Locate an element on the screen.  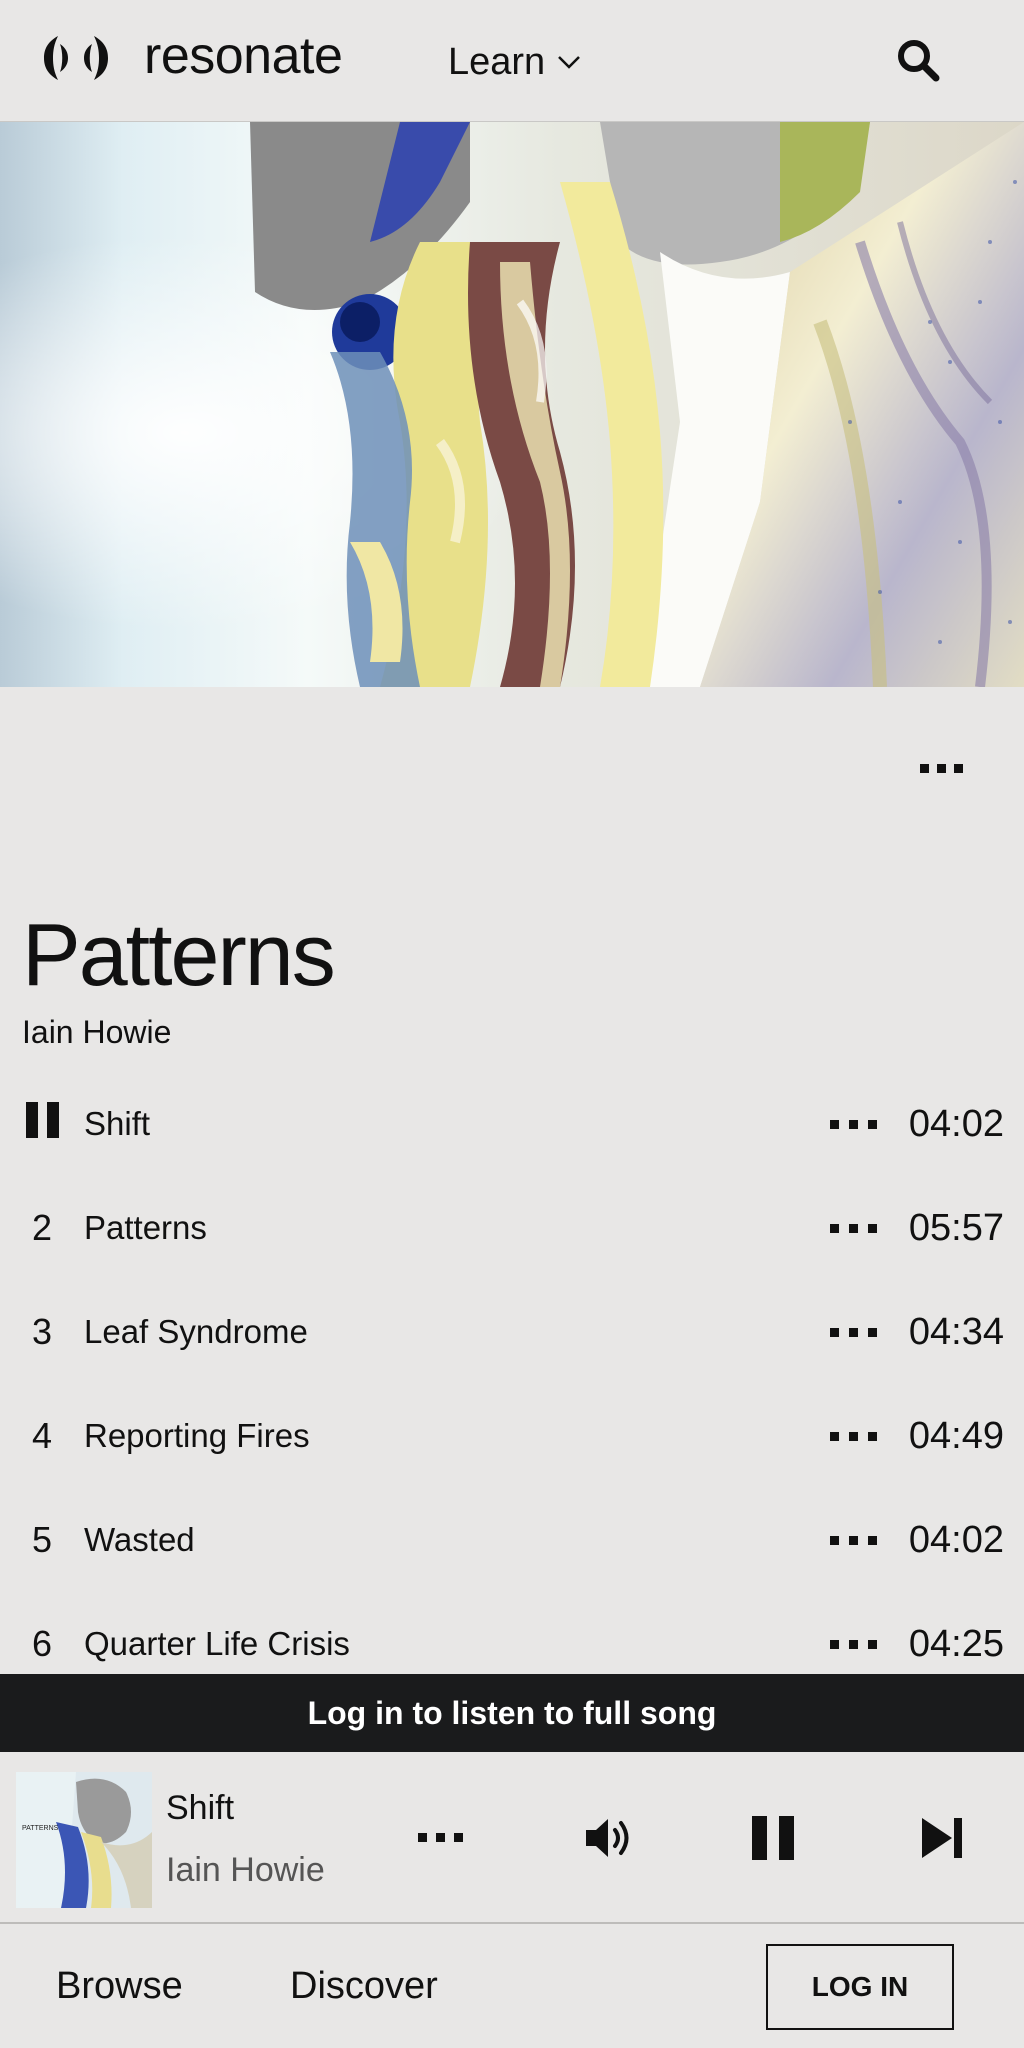
track-number: 2 is located at coordinates (42, 1227).